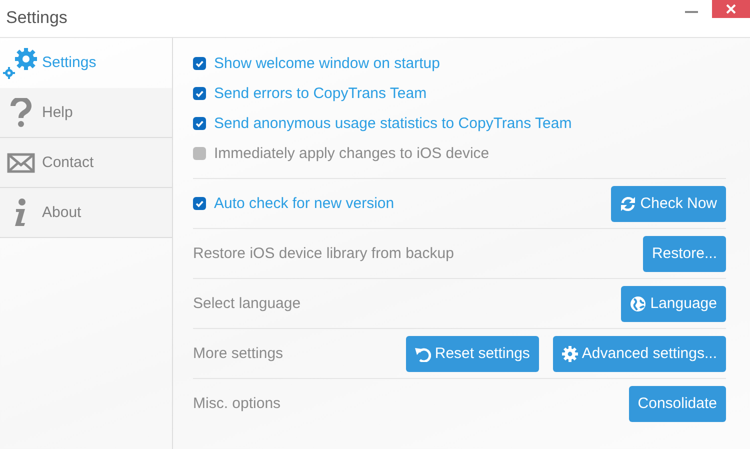  I want to click on action-button: Check Now, so click(668, 204).